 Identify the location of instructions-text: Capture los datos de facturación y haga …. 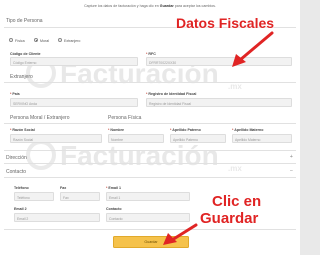
(150, 6).